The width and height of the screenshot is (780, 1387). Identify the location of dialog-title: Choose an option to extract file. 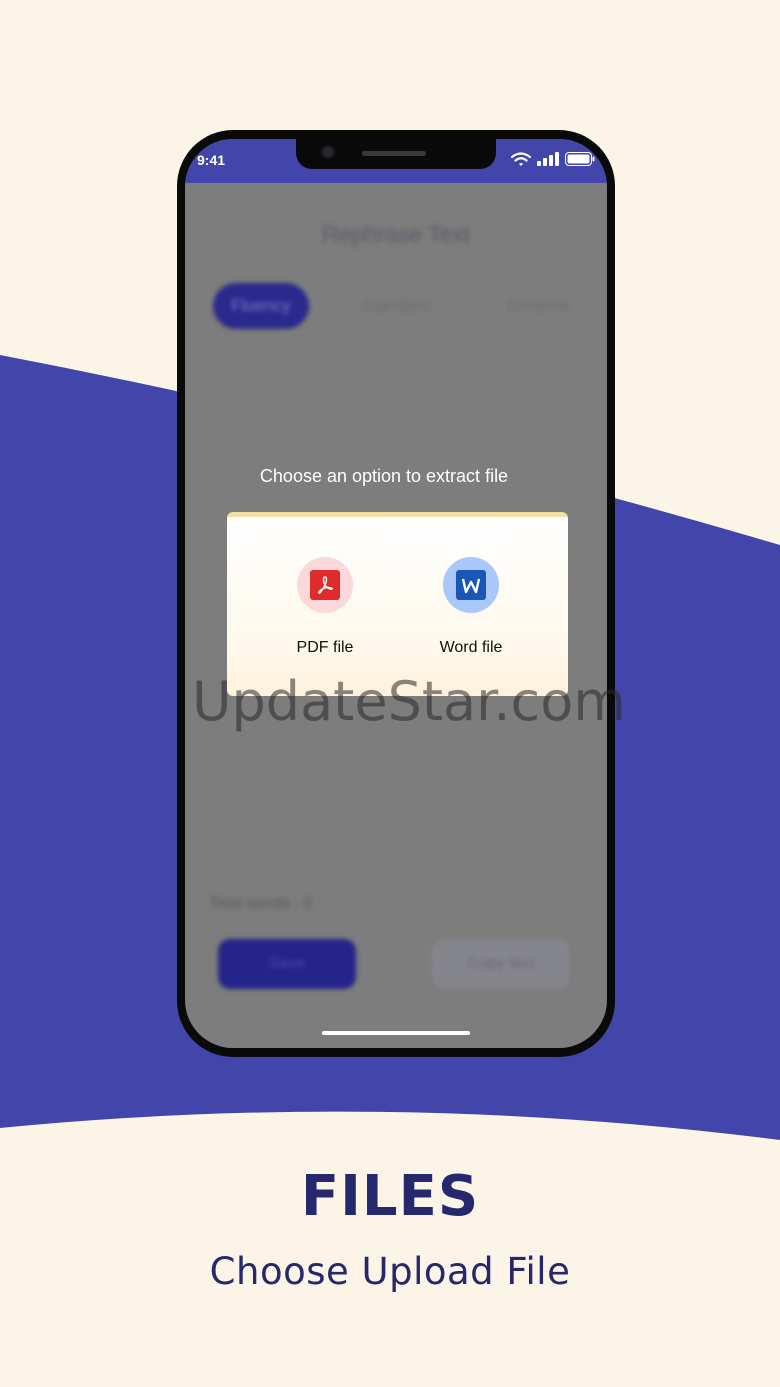
(384, 476).